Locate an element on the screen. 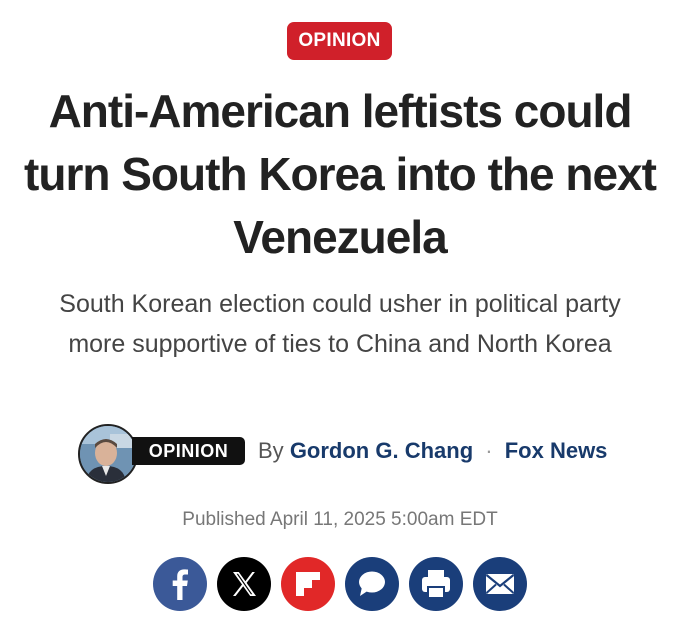 This screenshot has height=641, width=680. x-share-button is located at coordinates (244, 584).